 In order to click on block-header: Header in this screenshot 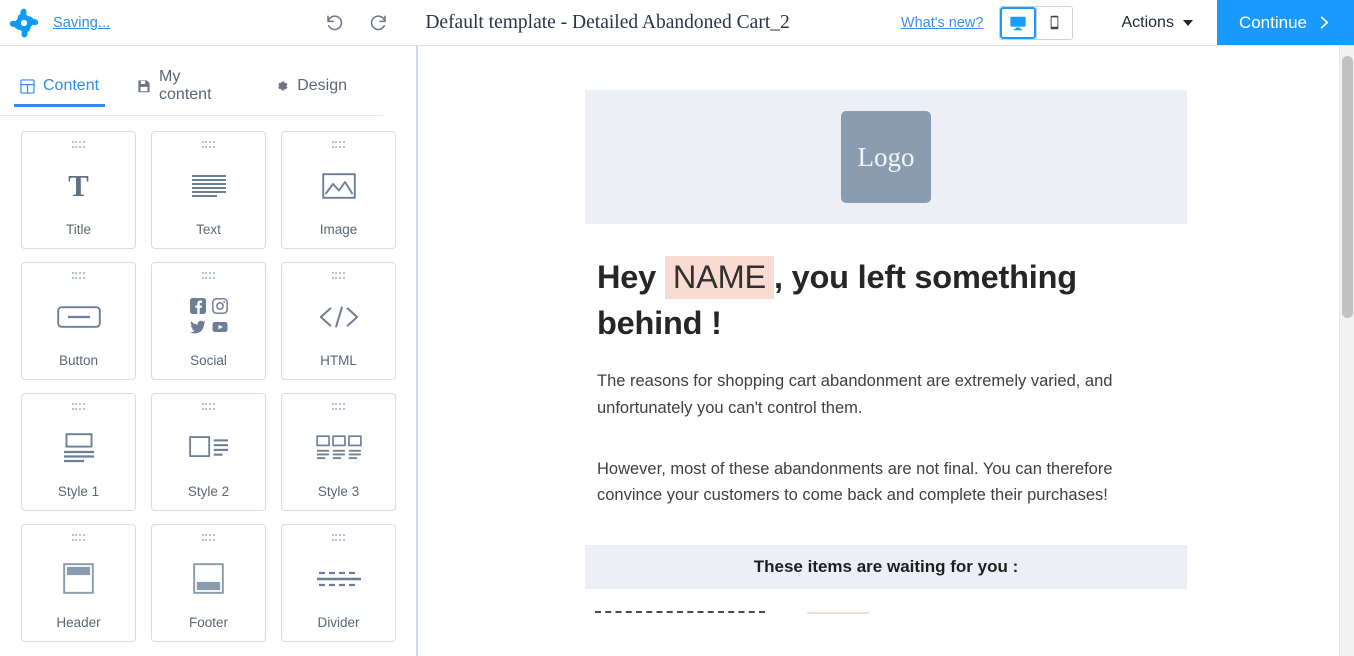, I will do `click(78, 583)`.